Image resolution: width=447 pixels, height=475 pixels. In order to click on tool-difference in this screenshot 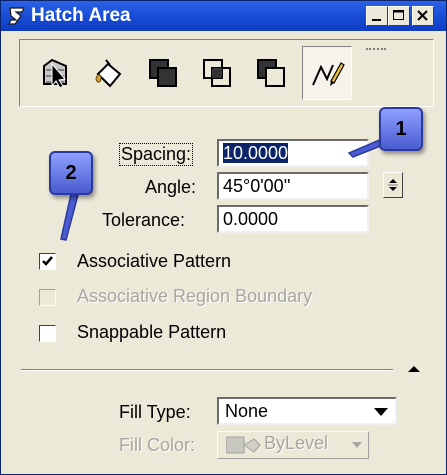, I will do `click(271, 73)`.